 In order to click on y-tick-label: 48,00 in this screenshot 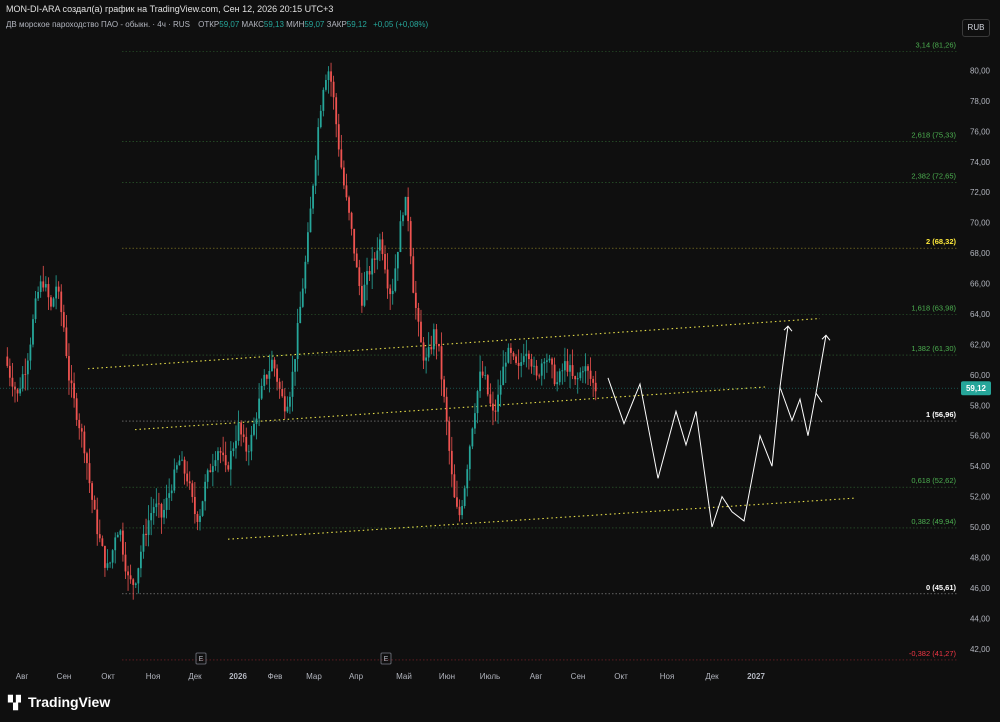, I will do `click(980, 557)`.